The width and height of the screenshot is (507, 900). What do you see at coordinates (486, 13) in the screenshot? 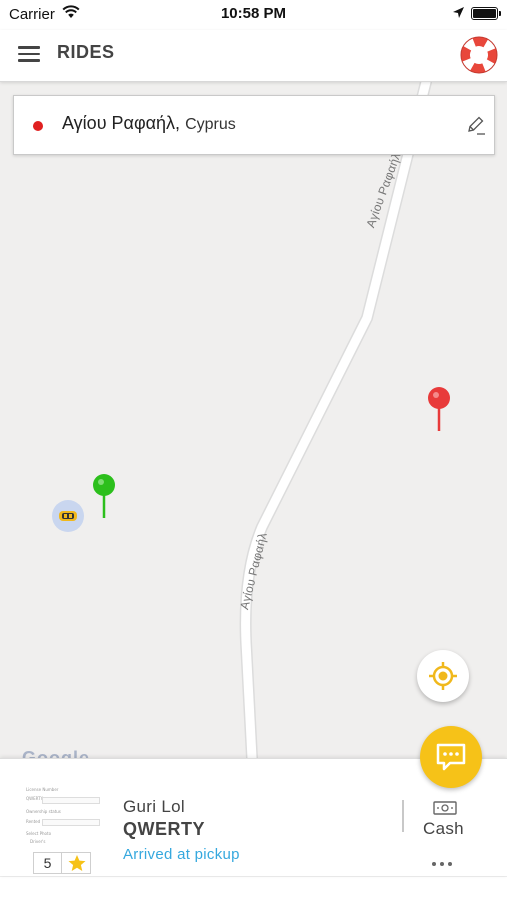
I see `battery-icon` at bounding box center [486, 13].